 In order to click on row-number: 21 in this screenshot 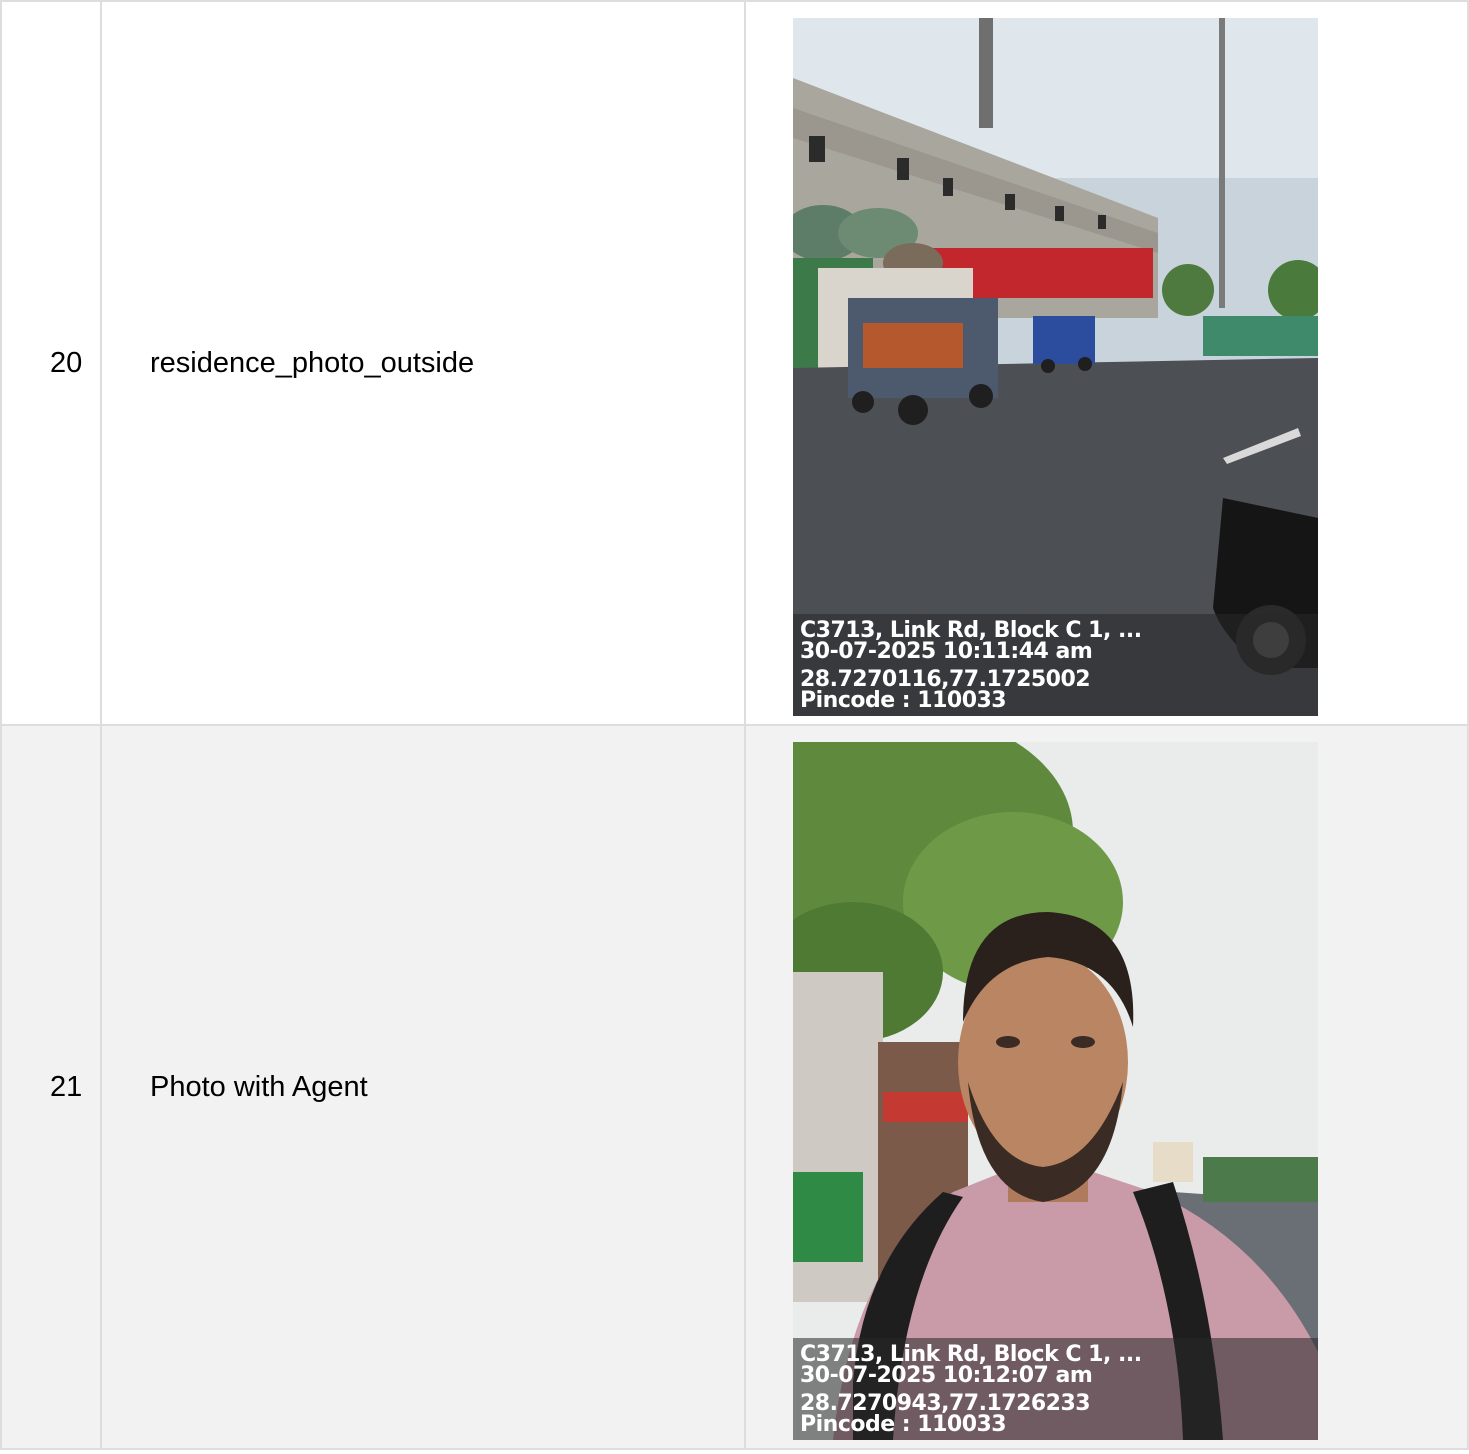, I will do `click(51, 1087)`.